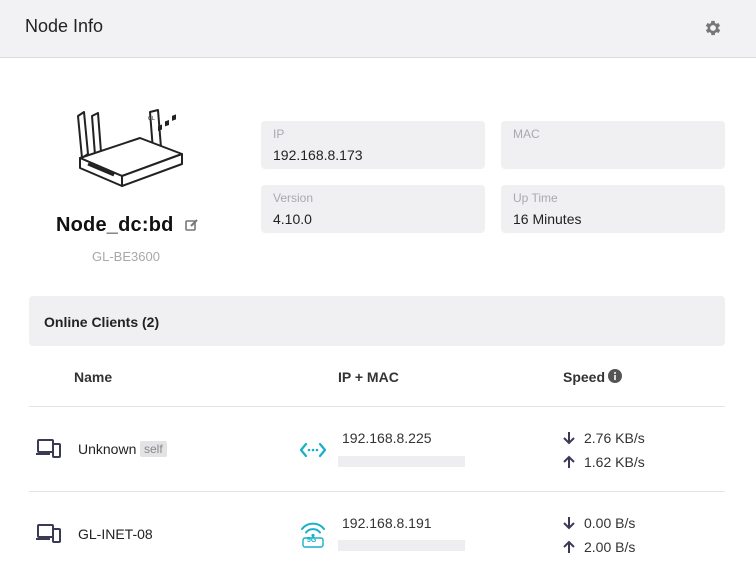  I want to click on svg-text: GL, so click(151, 119).